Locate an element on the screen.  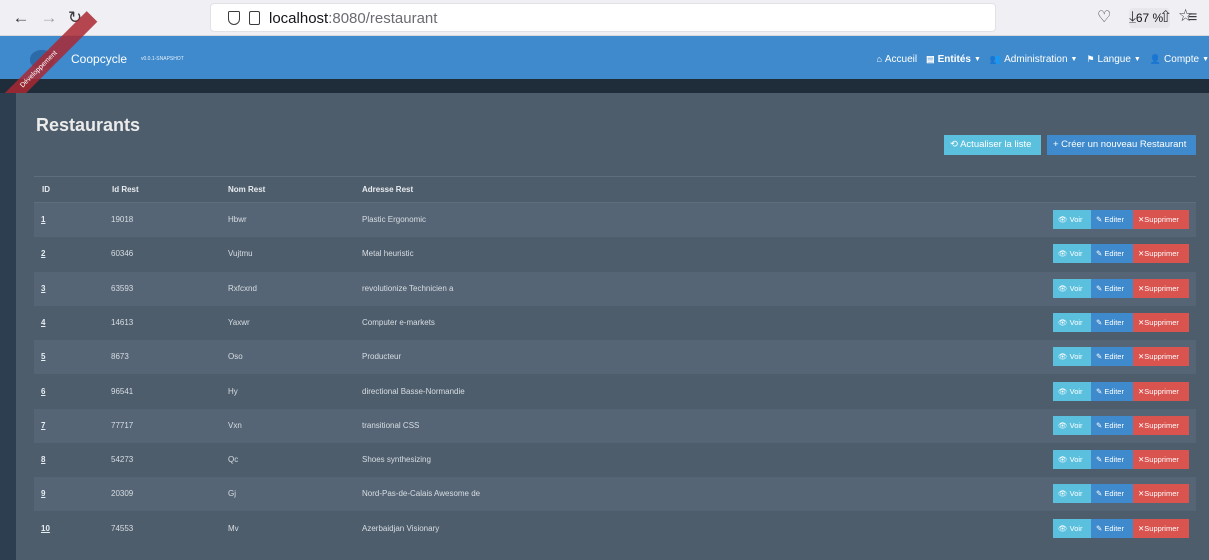
nav-admin: 👥 Administration ▼ is located at coordinates (1034, 59).